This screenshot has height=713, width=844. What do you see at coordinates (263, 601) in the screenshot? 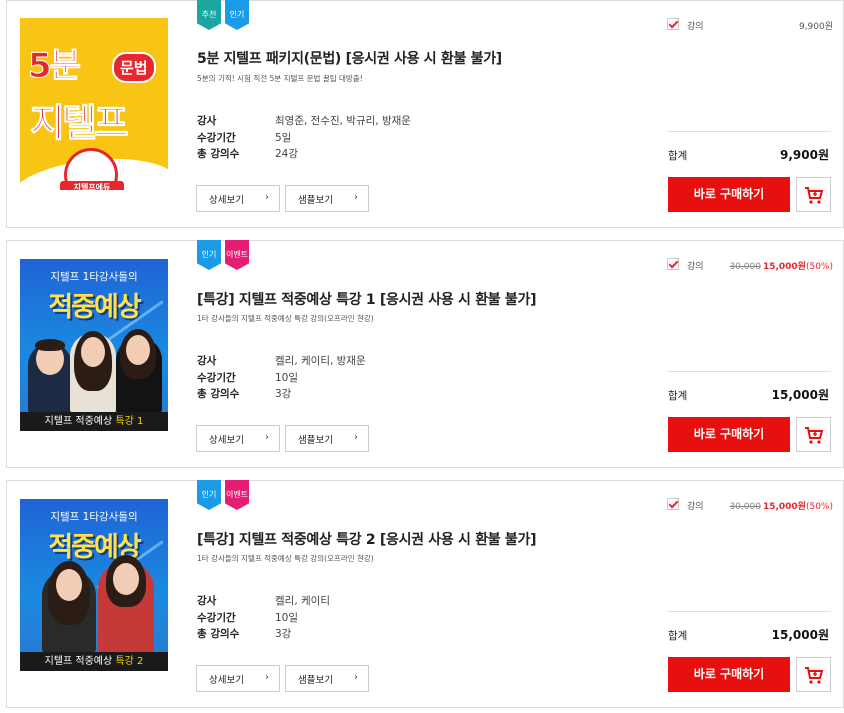
I see `info-row-teacher: 강사 켈리, 케이티` at bounding box center [263, 601].